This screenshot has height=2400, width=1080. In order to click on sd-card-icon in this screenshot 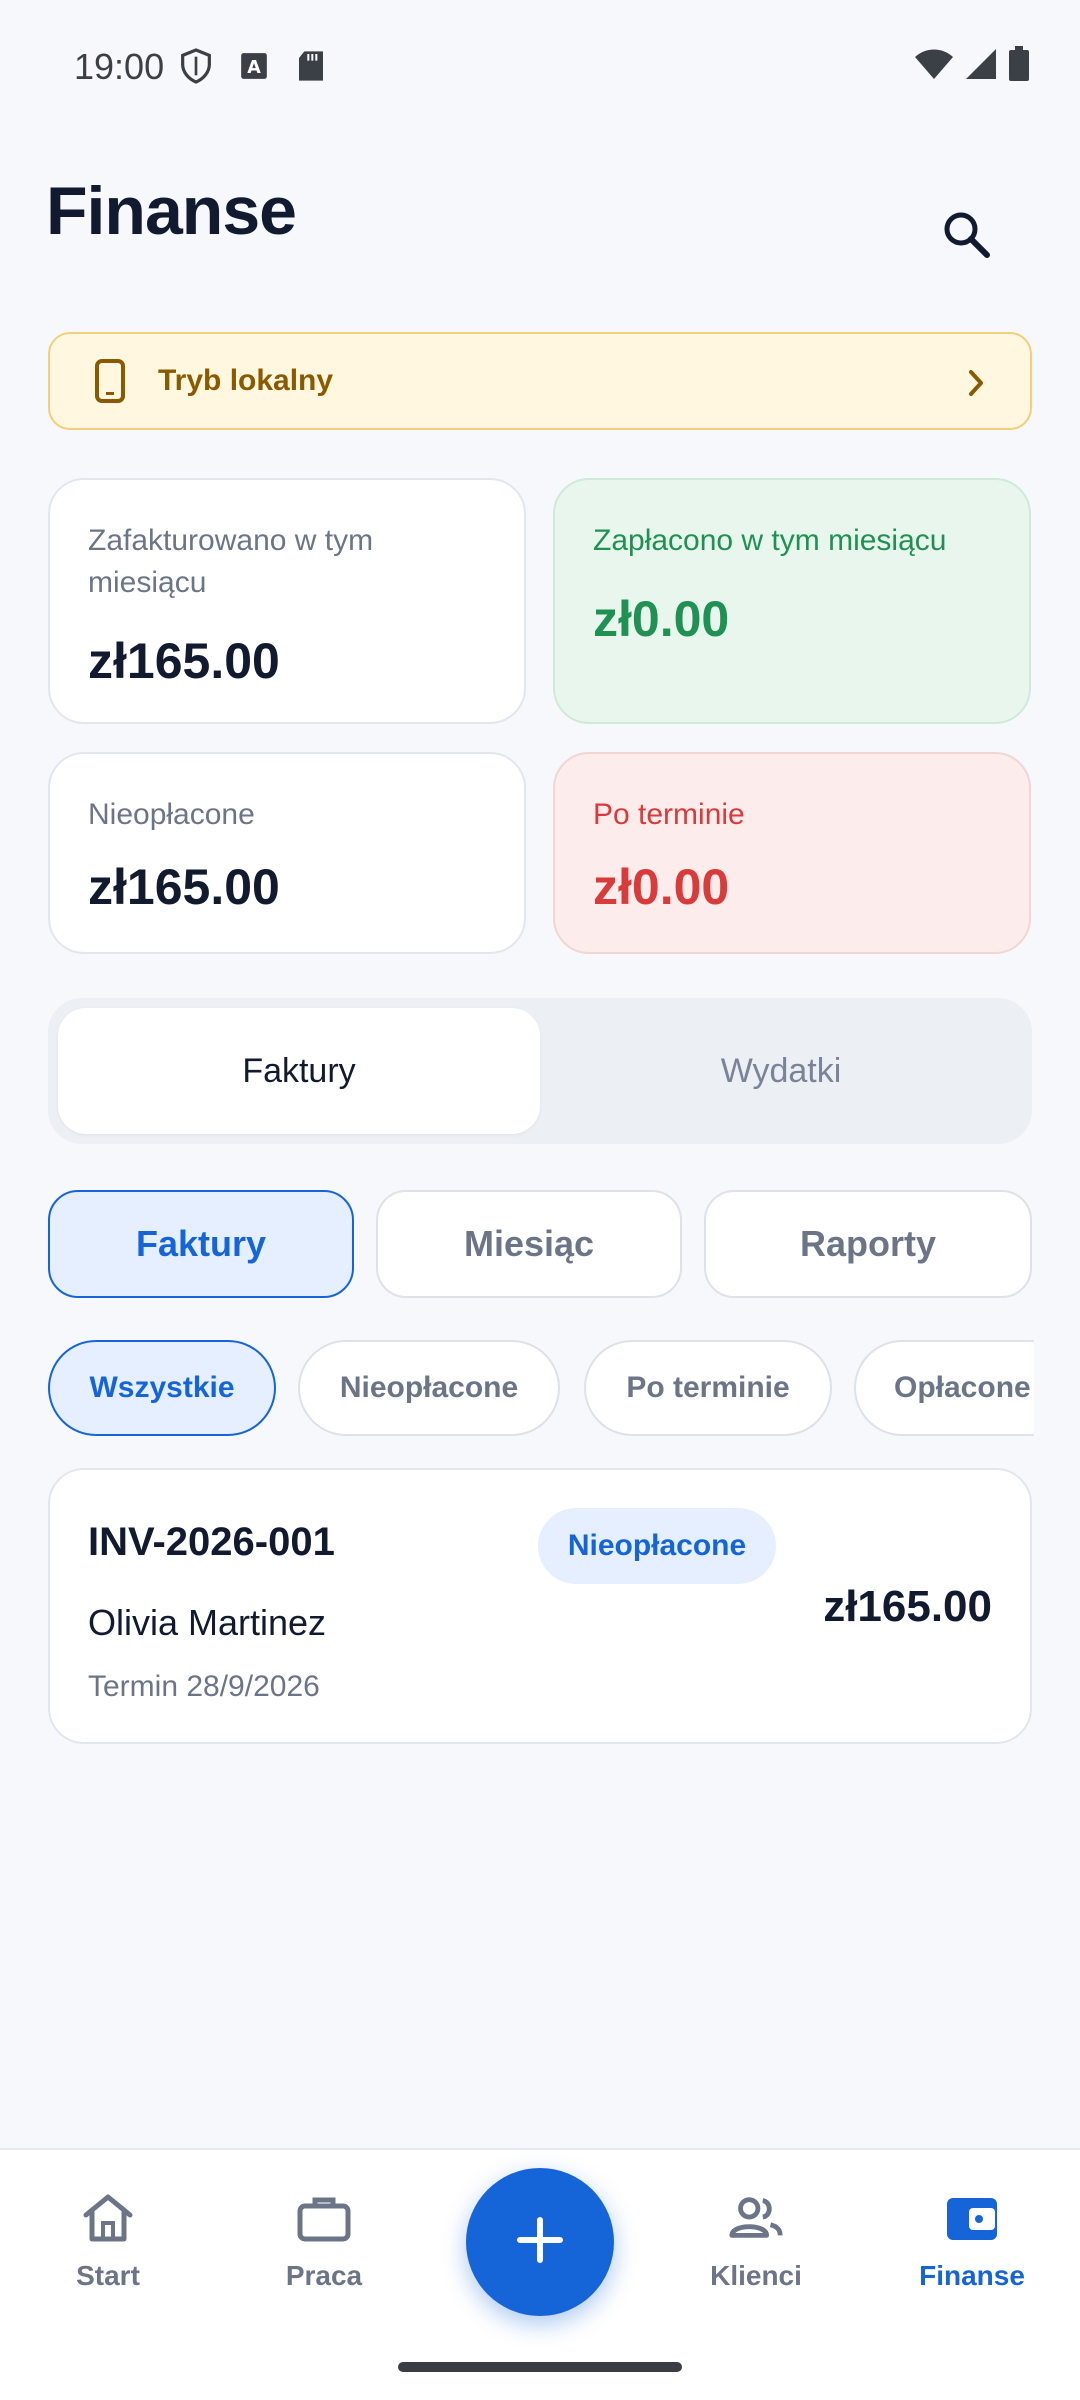, I will do `click(311, 68)`.